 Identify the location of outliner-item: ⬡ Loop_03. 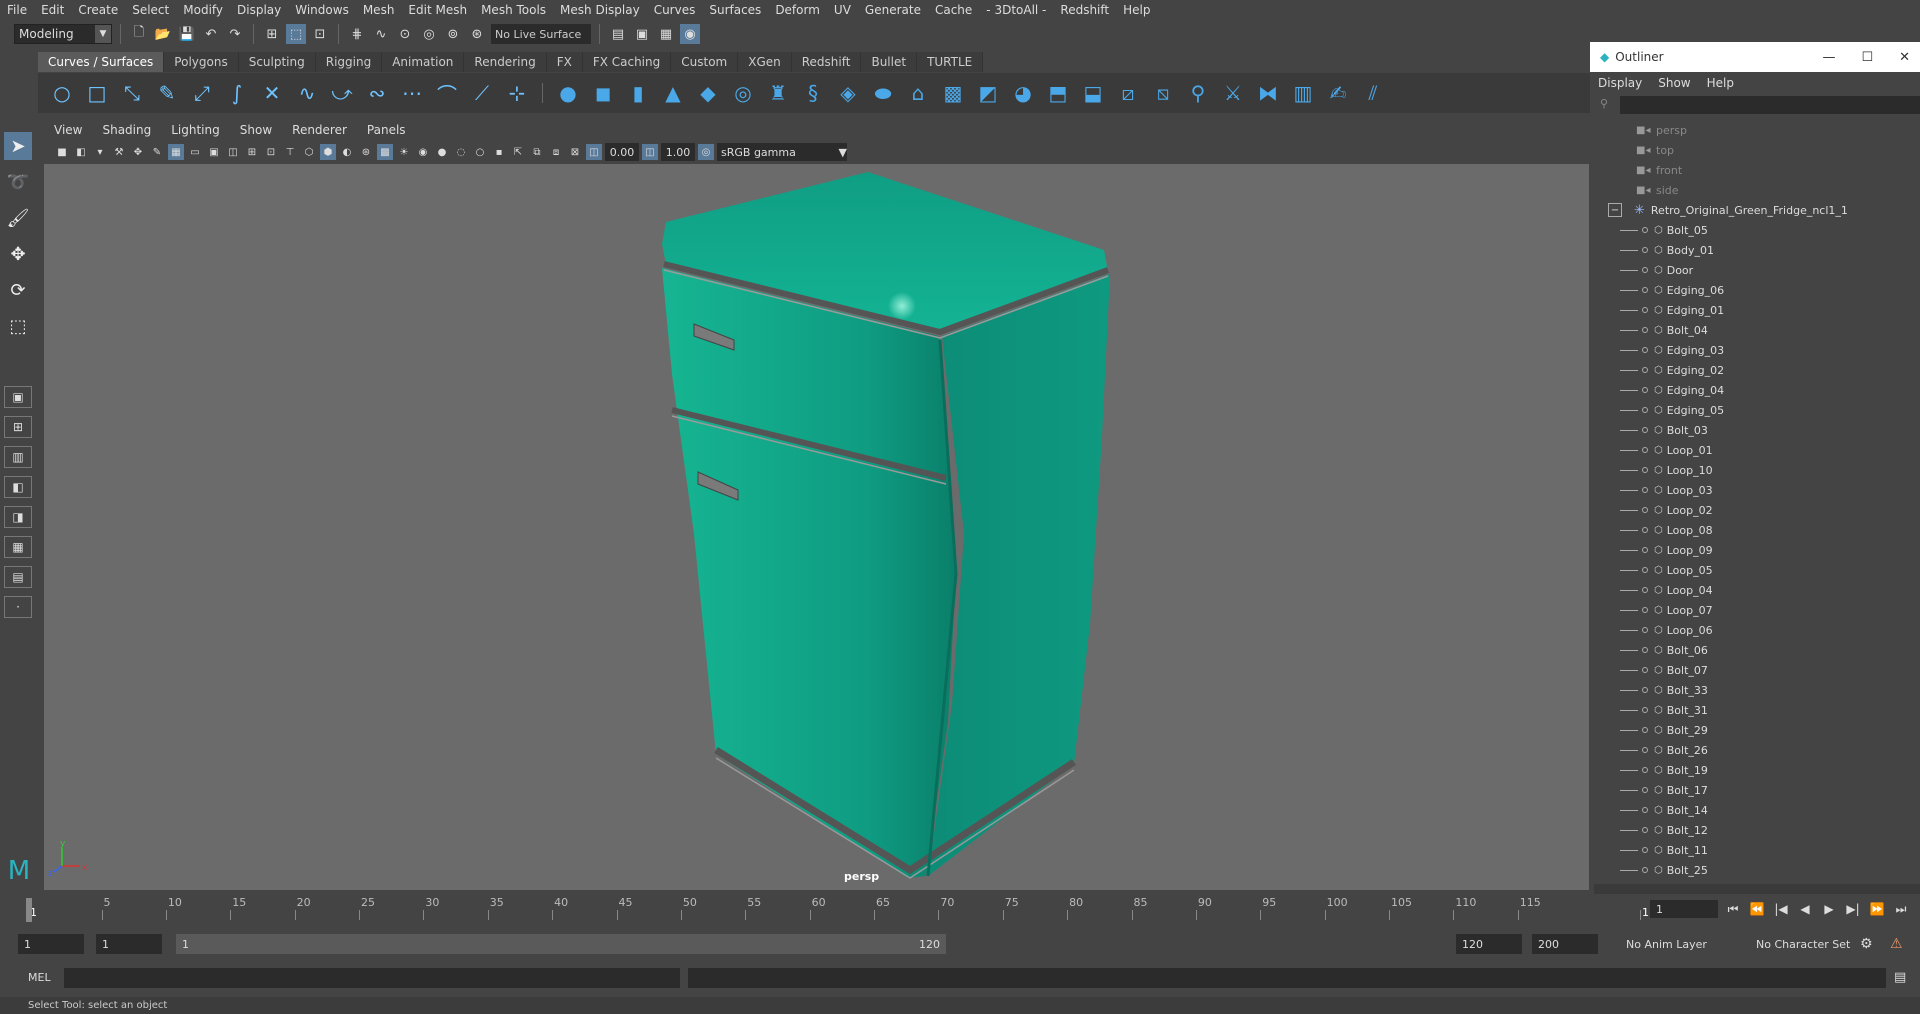
(1757, 490).